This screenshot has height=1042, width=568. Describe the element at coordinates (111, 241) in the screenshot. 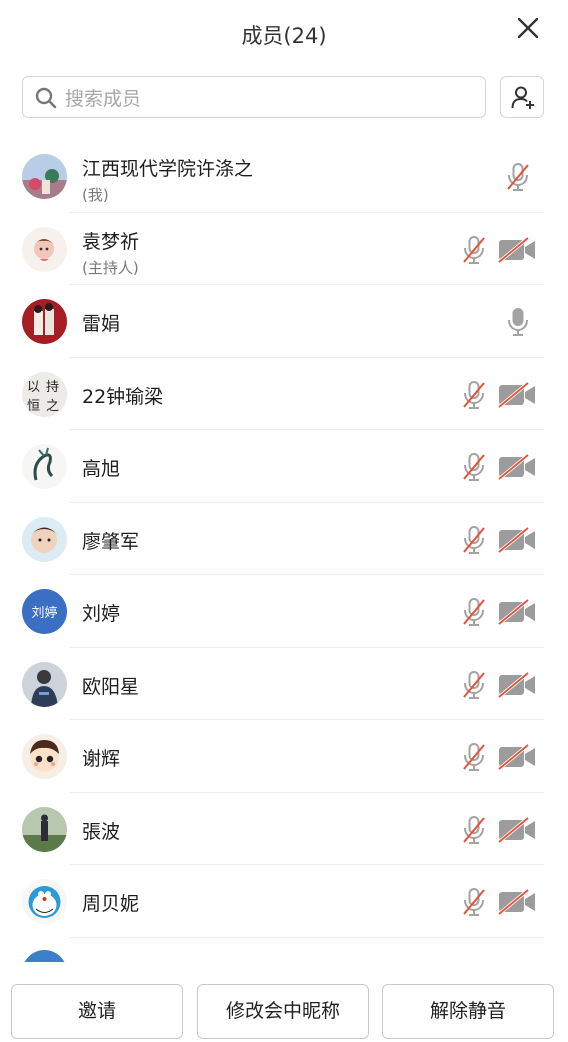

I see `member-name: 袁梦祈` at that location.